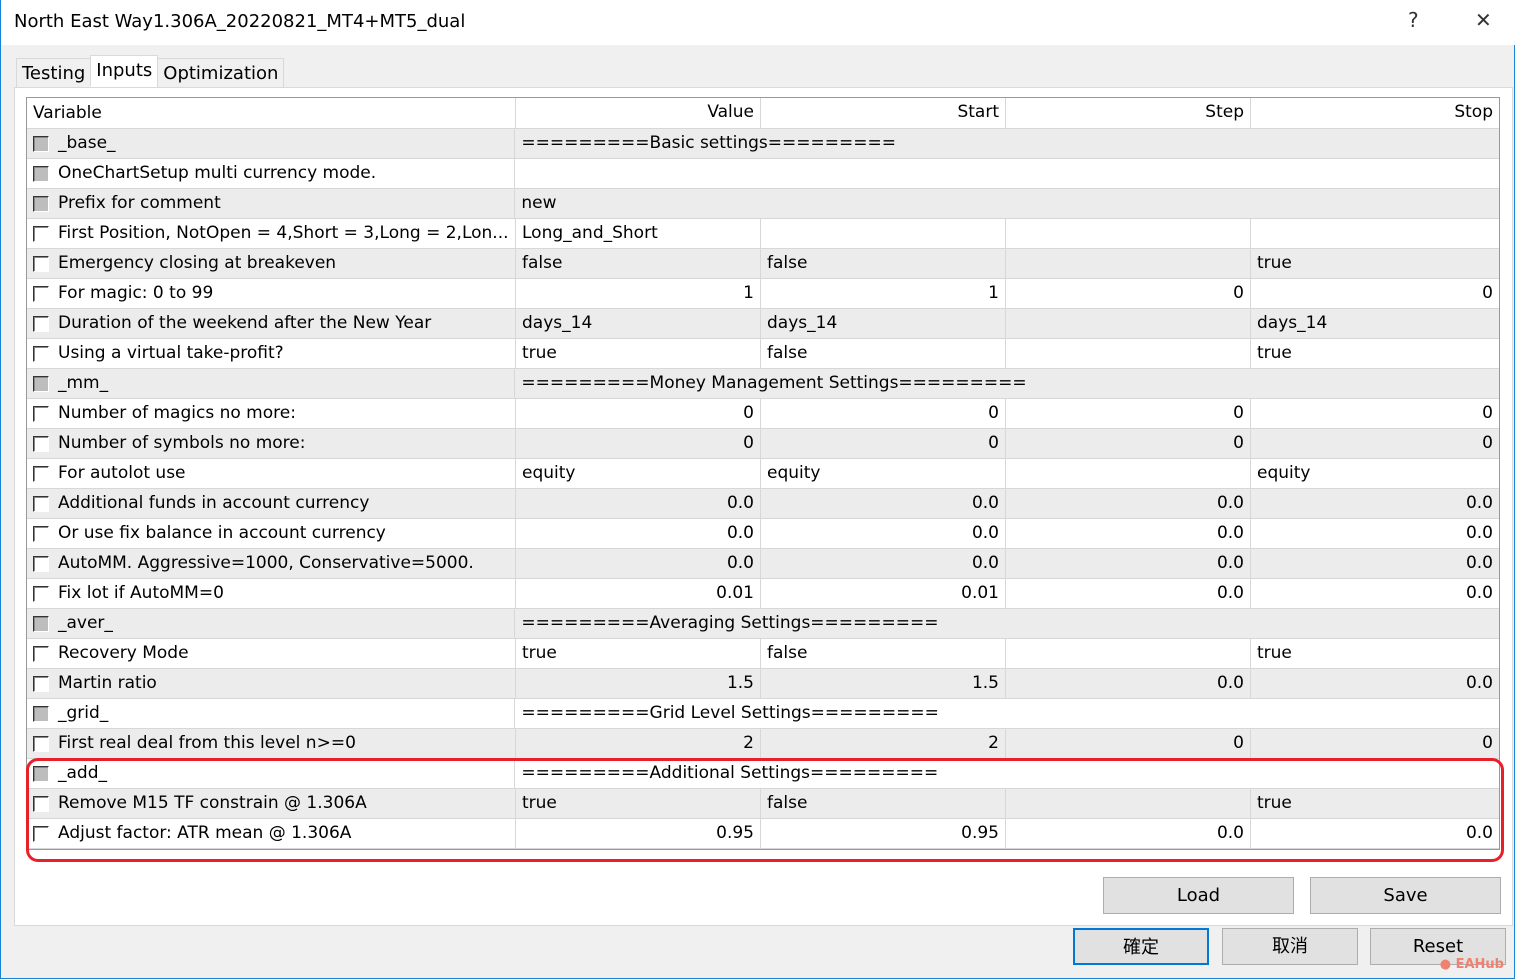 The image size is (1515, 979). What do you see at coordinates (1128, 113) in the screenshot?
I see `header-step: Step` at bounding box center [1128, 113].